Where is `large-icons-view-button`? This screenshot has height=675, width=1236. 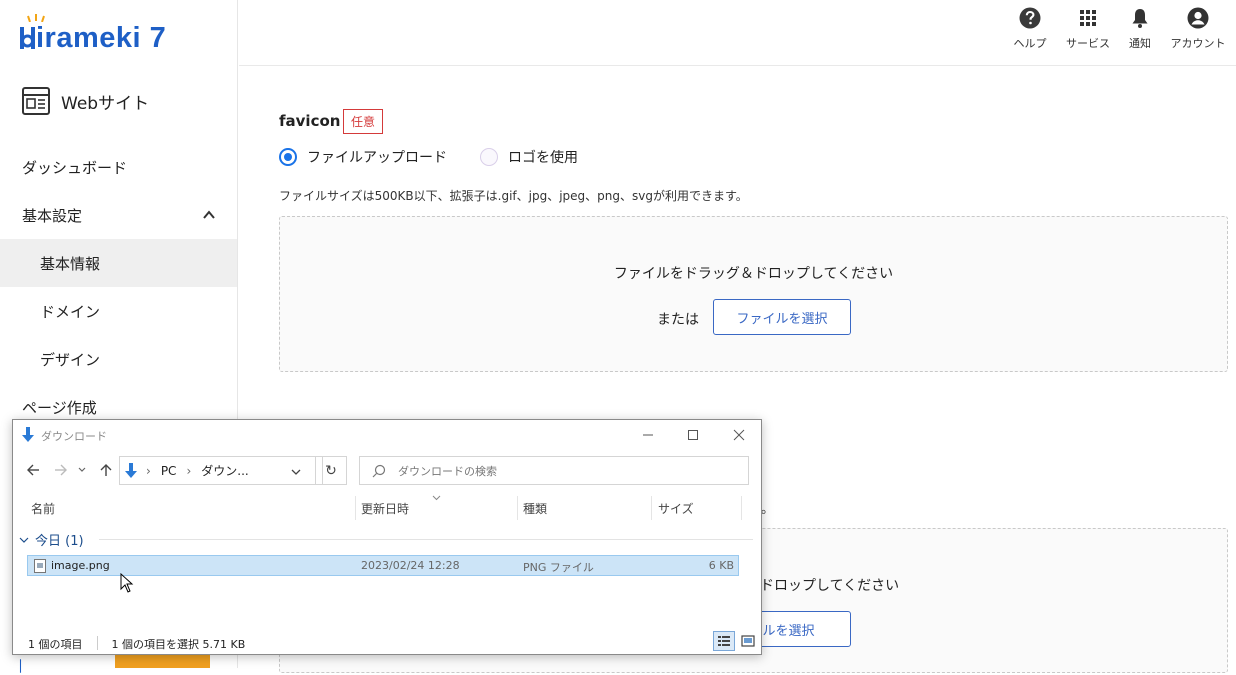
large-icons-view-button is located at coordinates (748, 641).